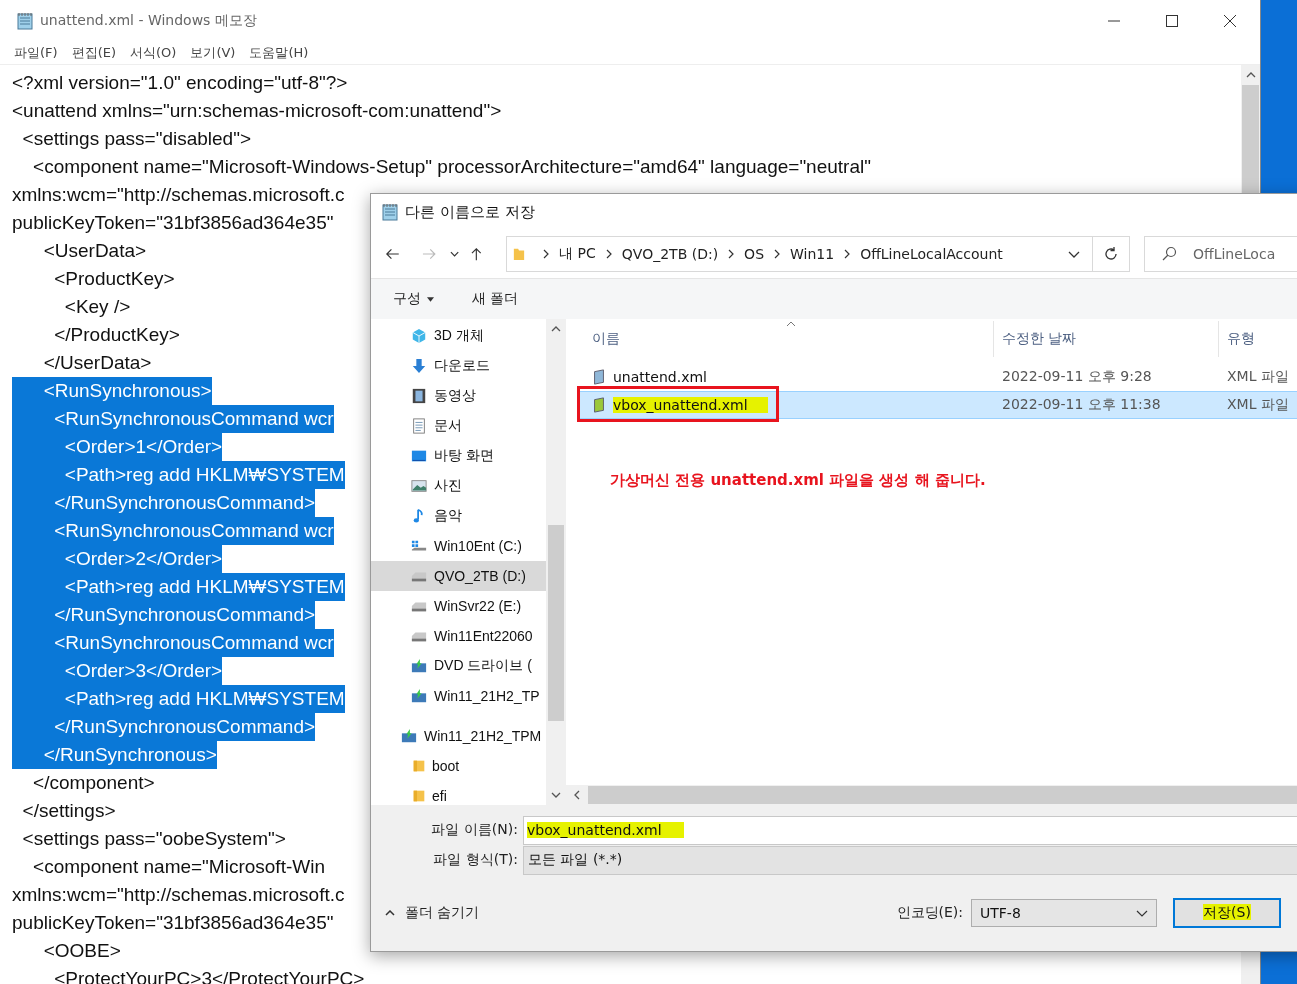  Describe the element at coordinates (931, 254) in the screenshot. I see `breadcrumb: OffLineLocalAccount` at that location.